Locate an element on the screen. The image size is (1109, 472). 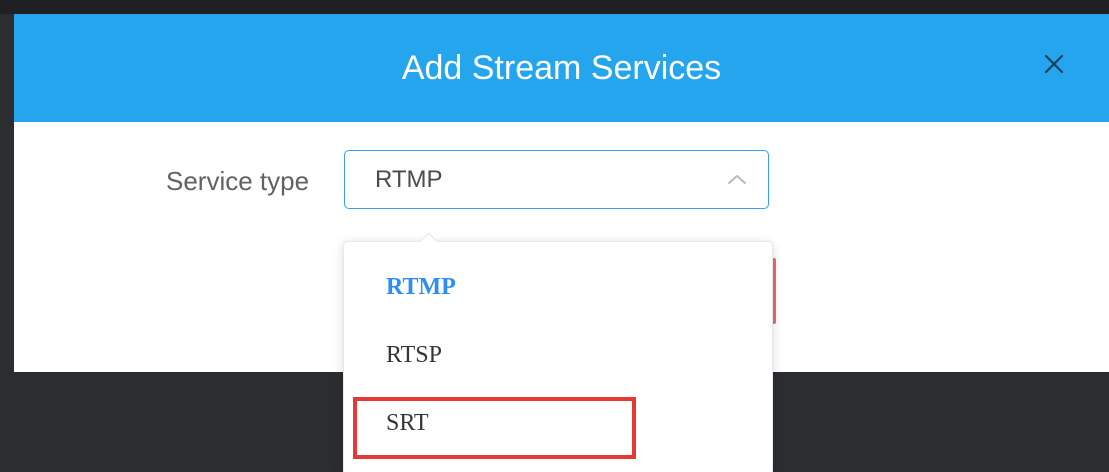
dialog-title: Add Stream Services is located at coordinates (561, 68).